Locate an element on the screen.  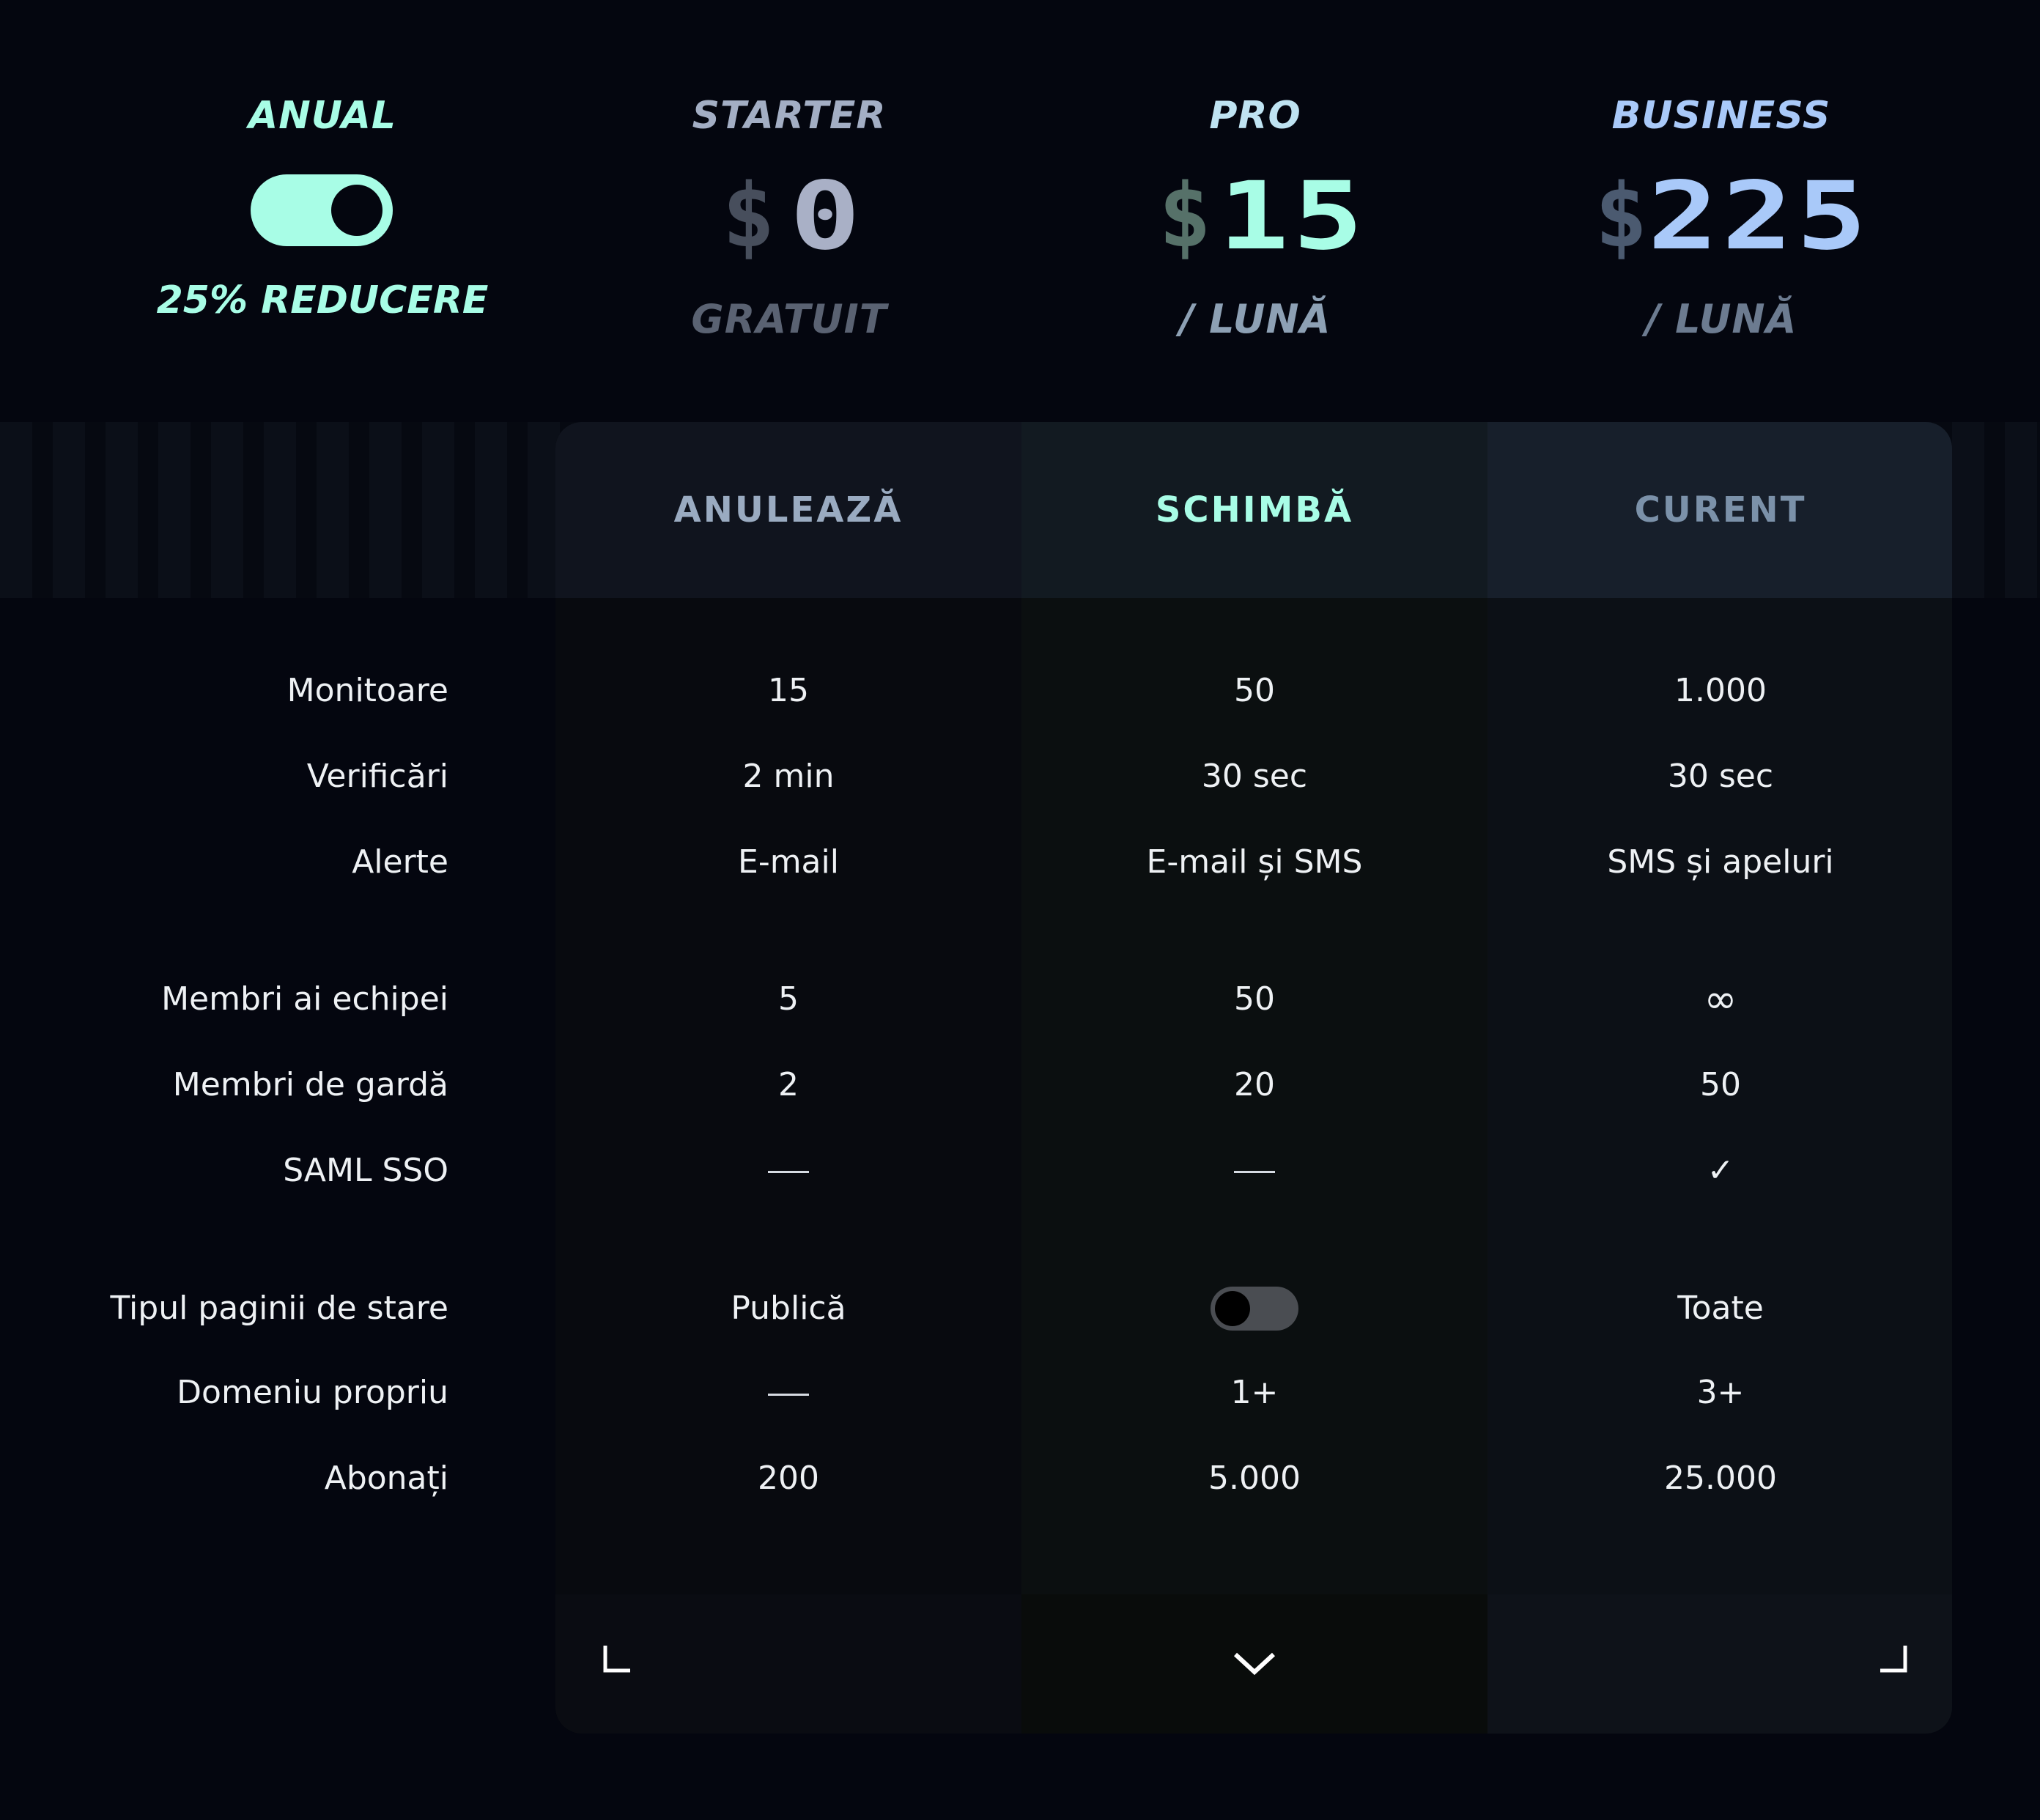
billing-period-title: ANUAL is located at coordinates (322, 116).